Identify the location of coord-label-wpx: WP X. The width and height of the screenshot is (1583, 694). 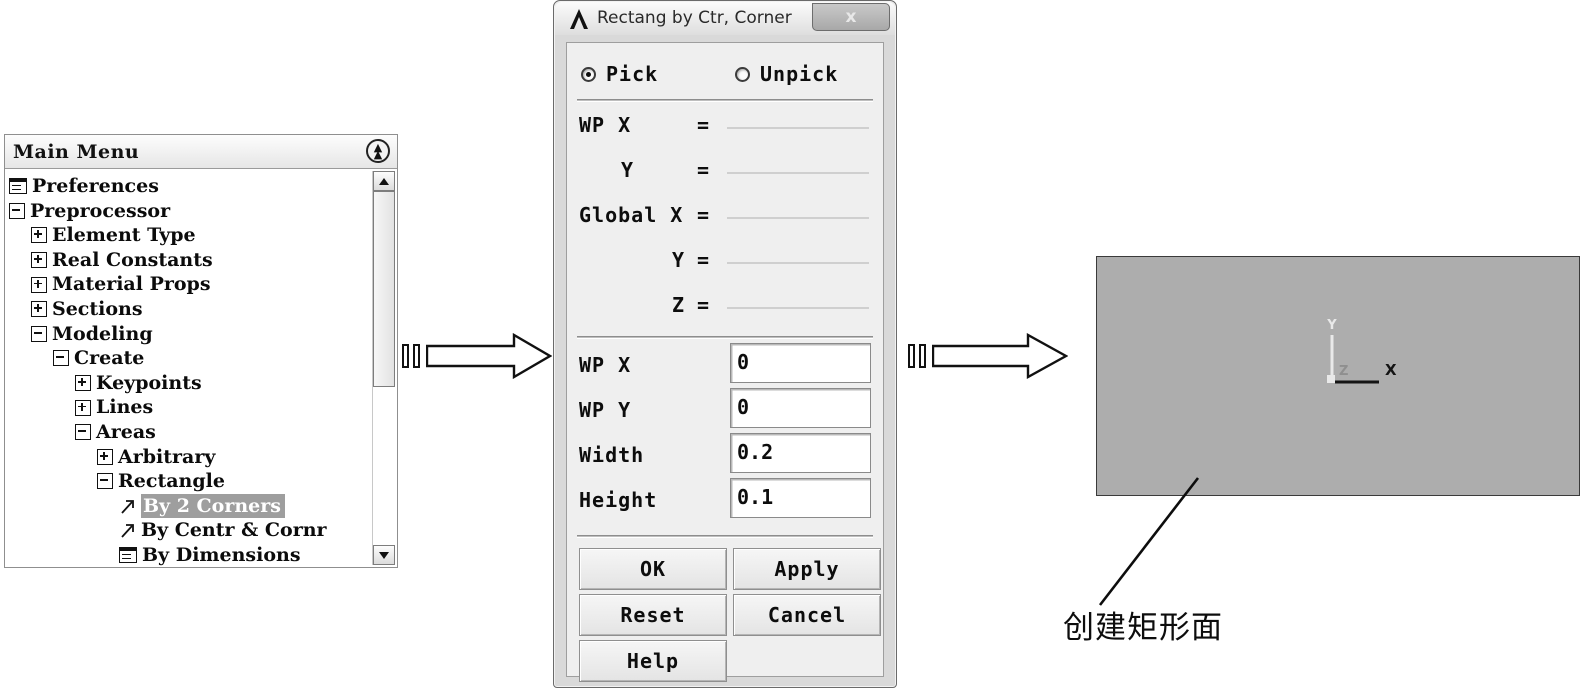
(605, 125).